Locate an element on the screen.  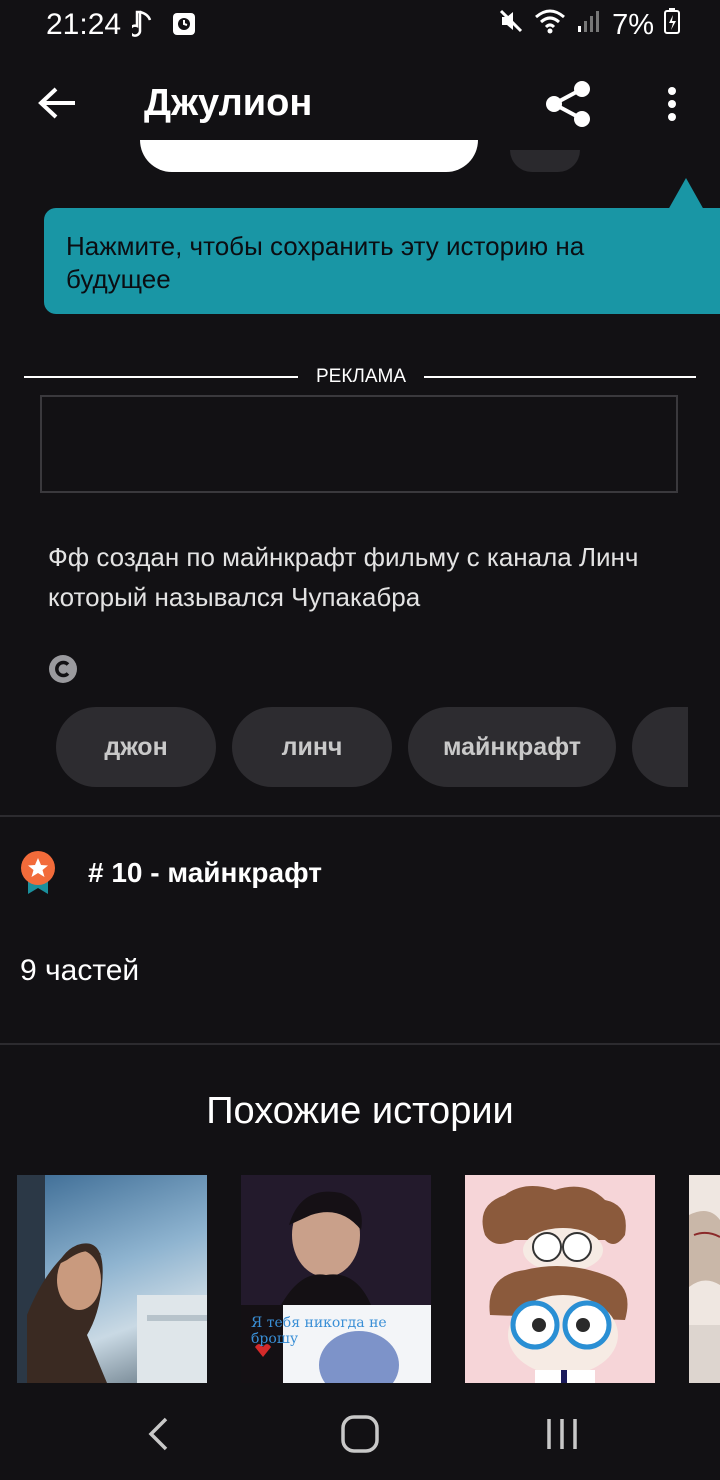
more-vert-icon is located at coordinates (672, 106).